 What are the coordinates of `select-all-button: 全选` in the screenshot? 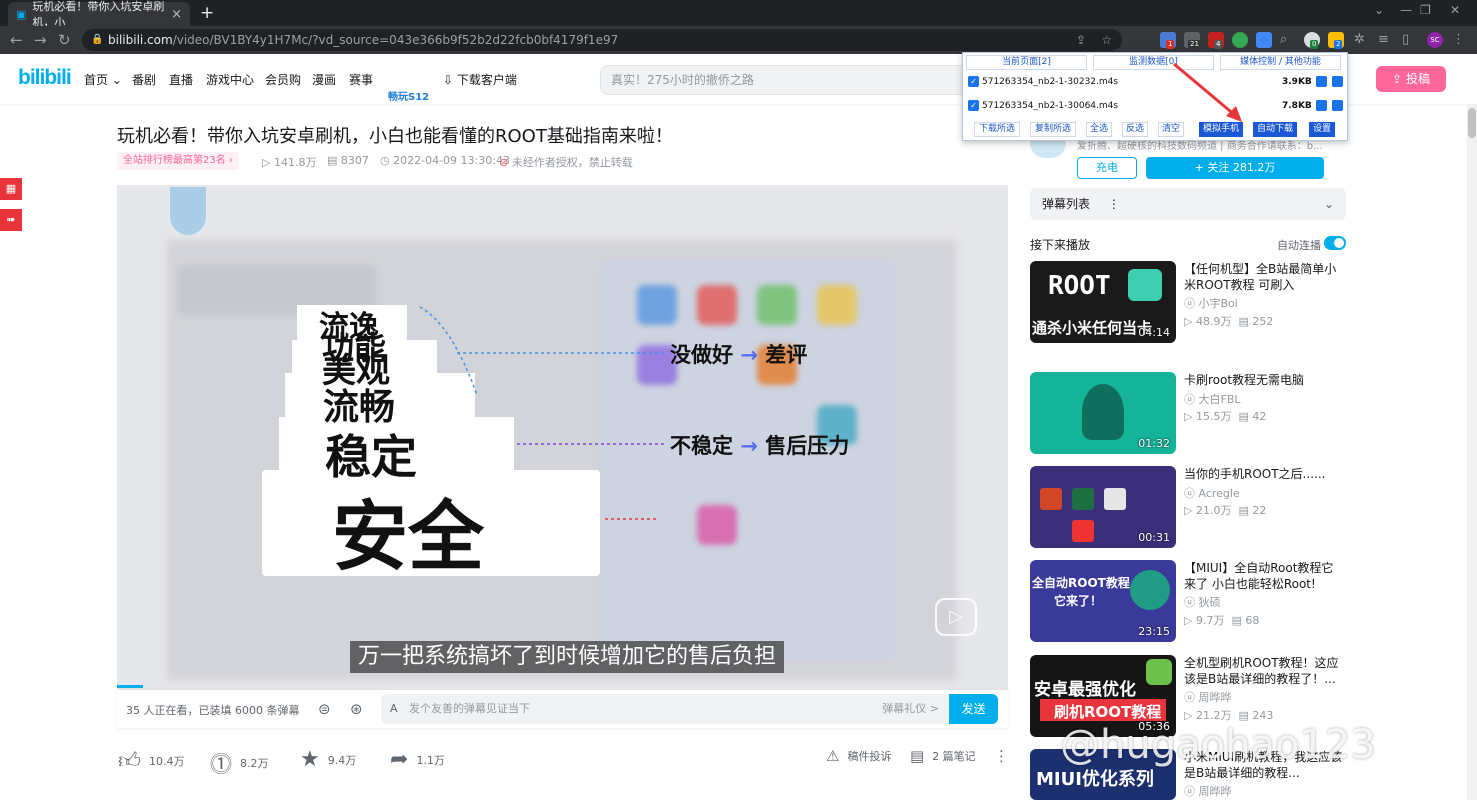 It's located at (1099, 129).